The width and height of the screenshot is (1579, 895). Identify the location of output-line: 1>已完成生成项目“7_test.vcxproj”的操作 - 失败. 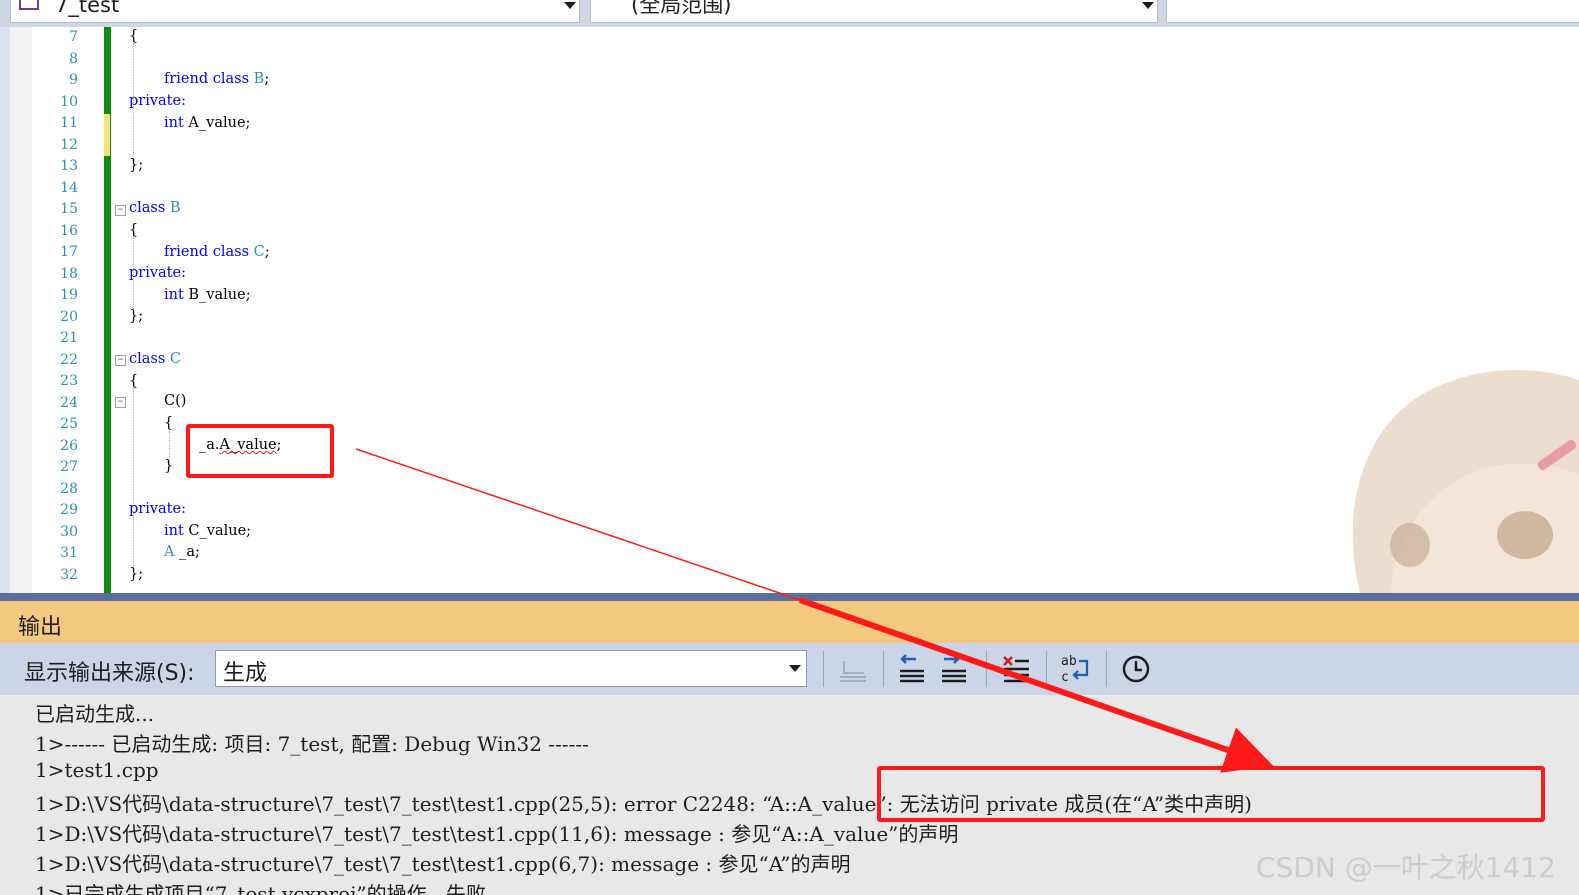
(261, 888).